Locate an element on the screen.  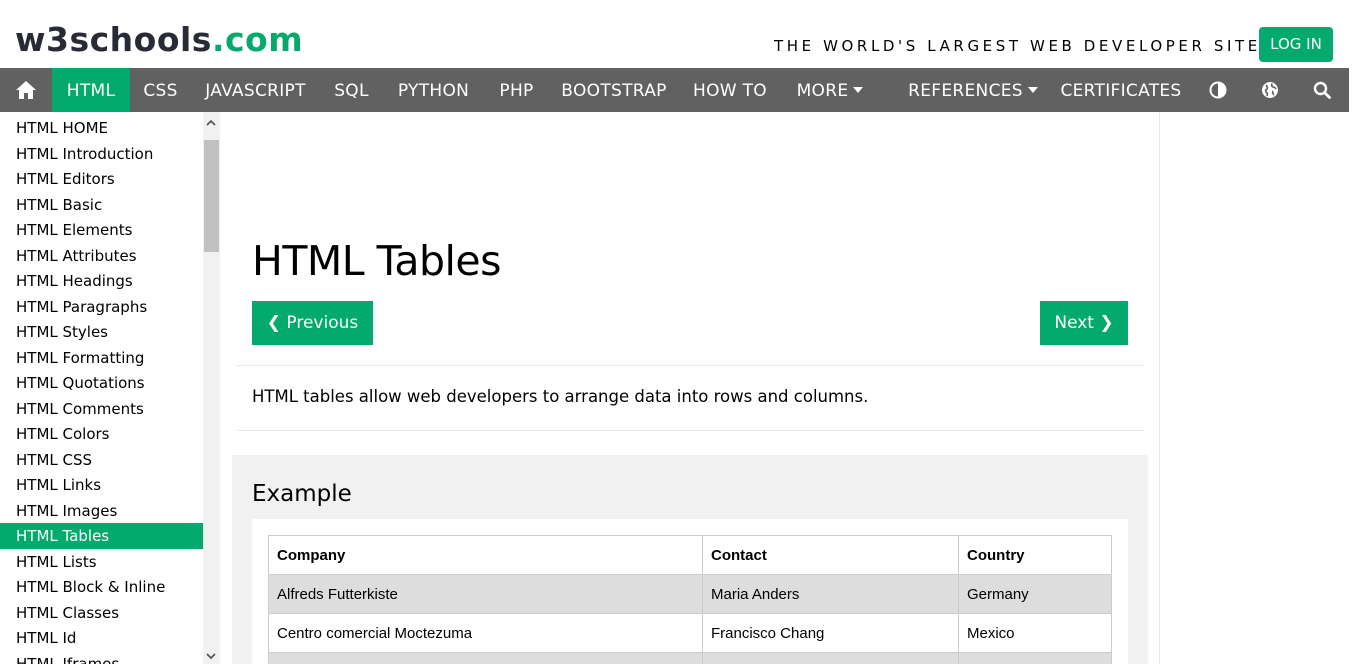
table-row is located at coordinates (690, 658).